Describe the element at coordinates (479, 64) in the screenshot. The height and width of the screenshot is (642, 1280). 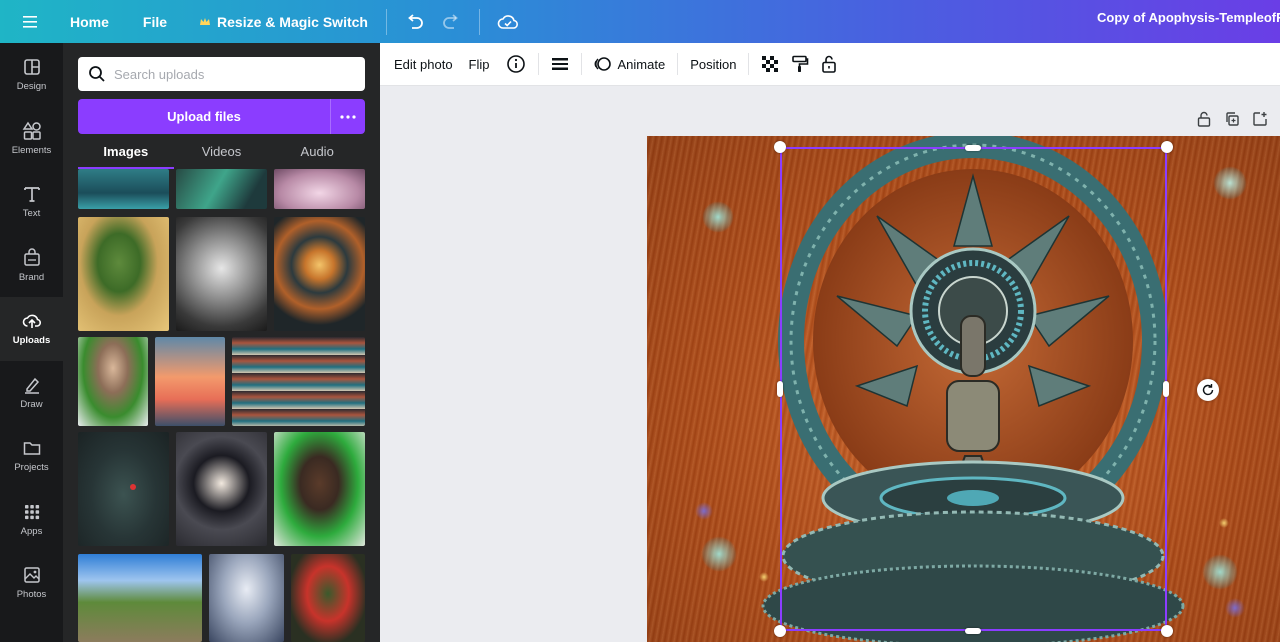
I see `flip-button: Flip` at that location.